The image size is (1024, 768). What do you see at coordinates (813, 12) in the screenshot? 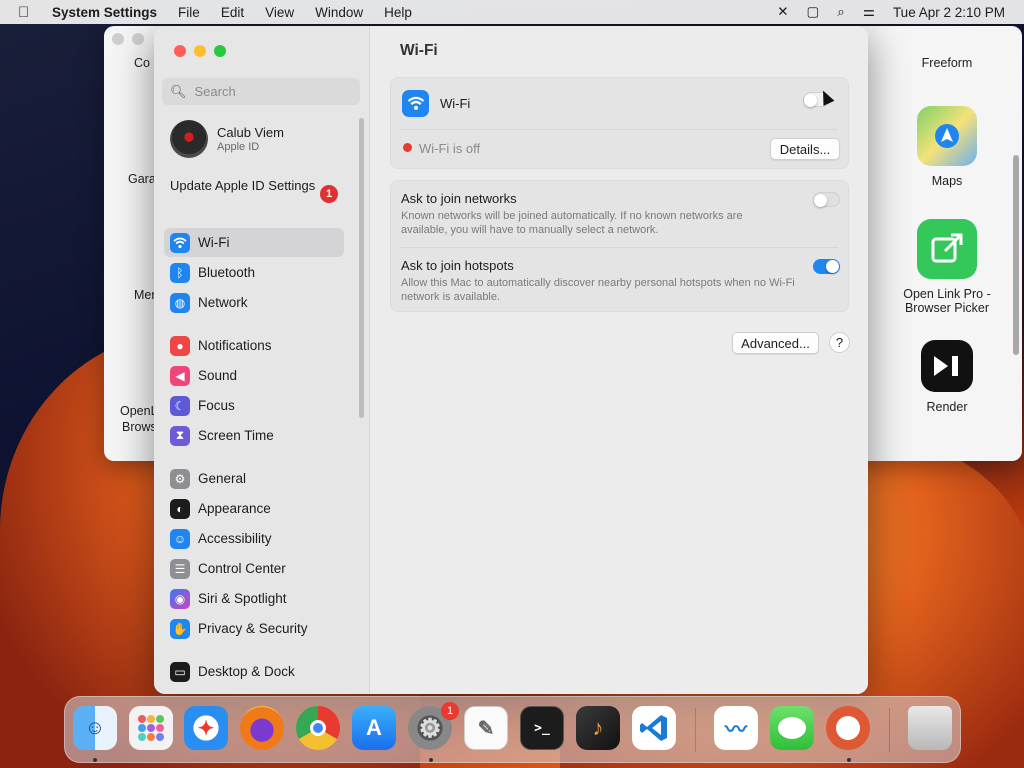
I see `window-icon: ▢` at bounding box center [813, 12].